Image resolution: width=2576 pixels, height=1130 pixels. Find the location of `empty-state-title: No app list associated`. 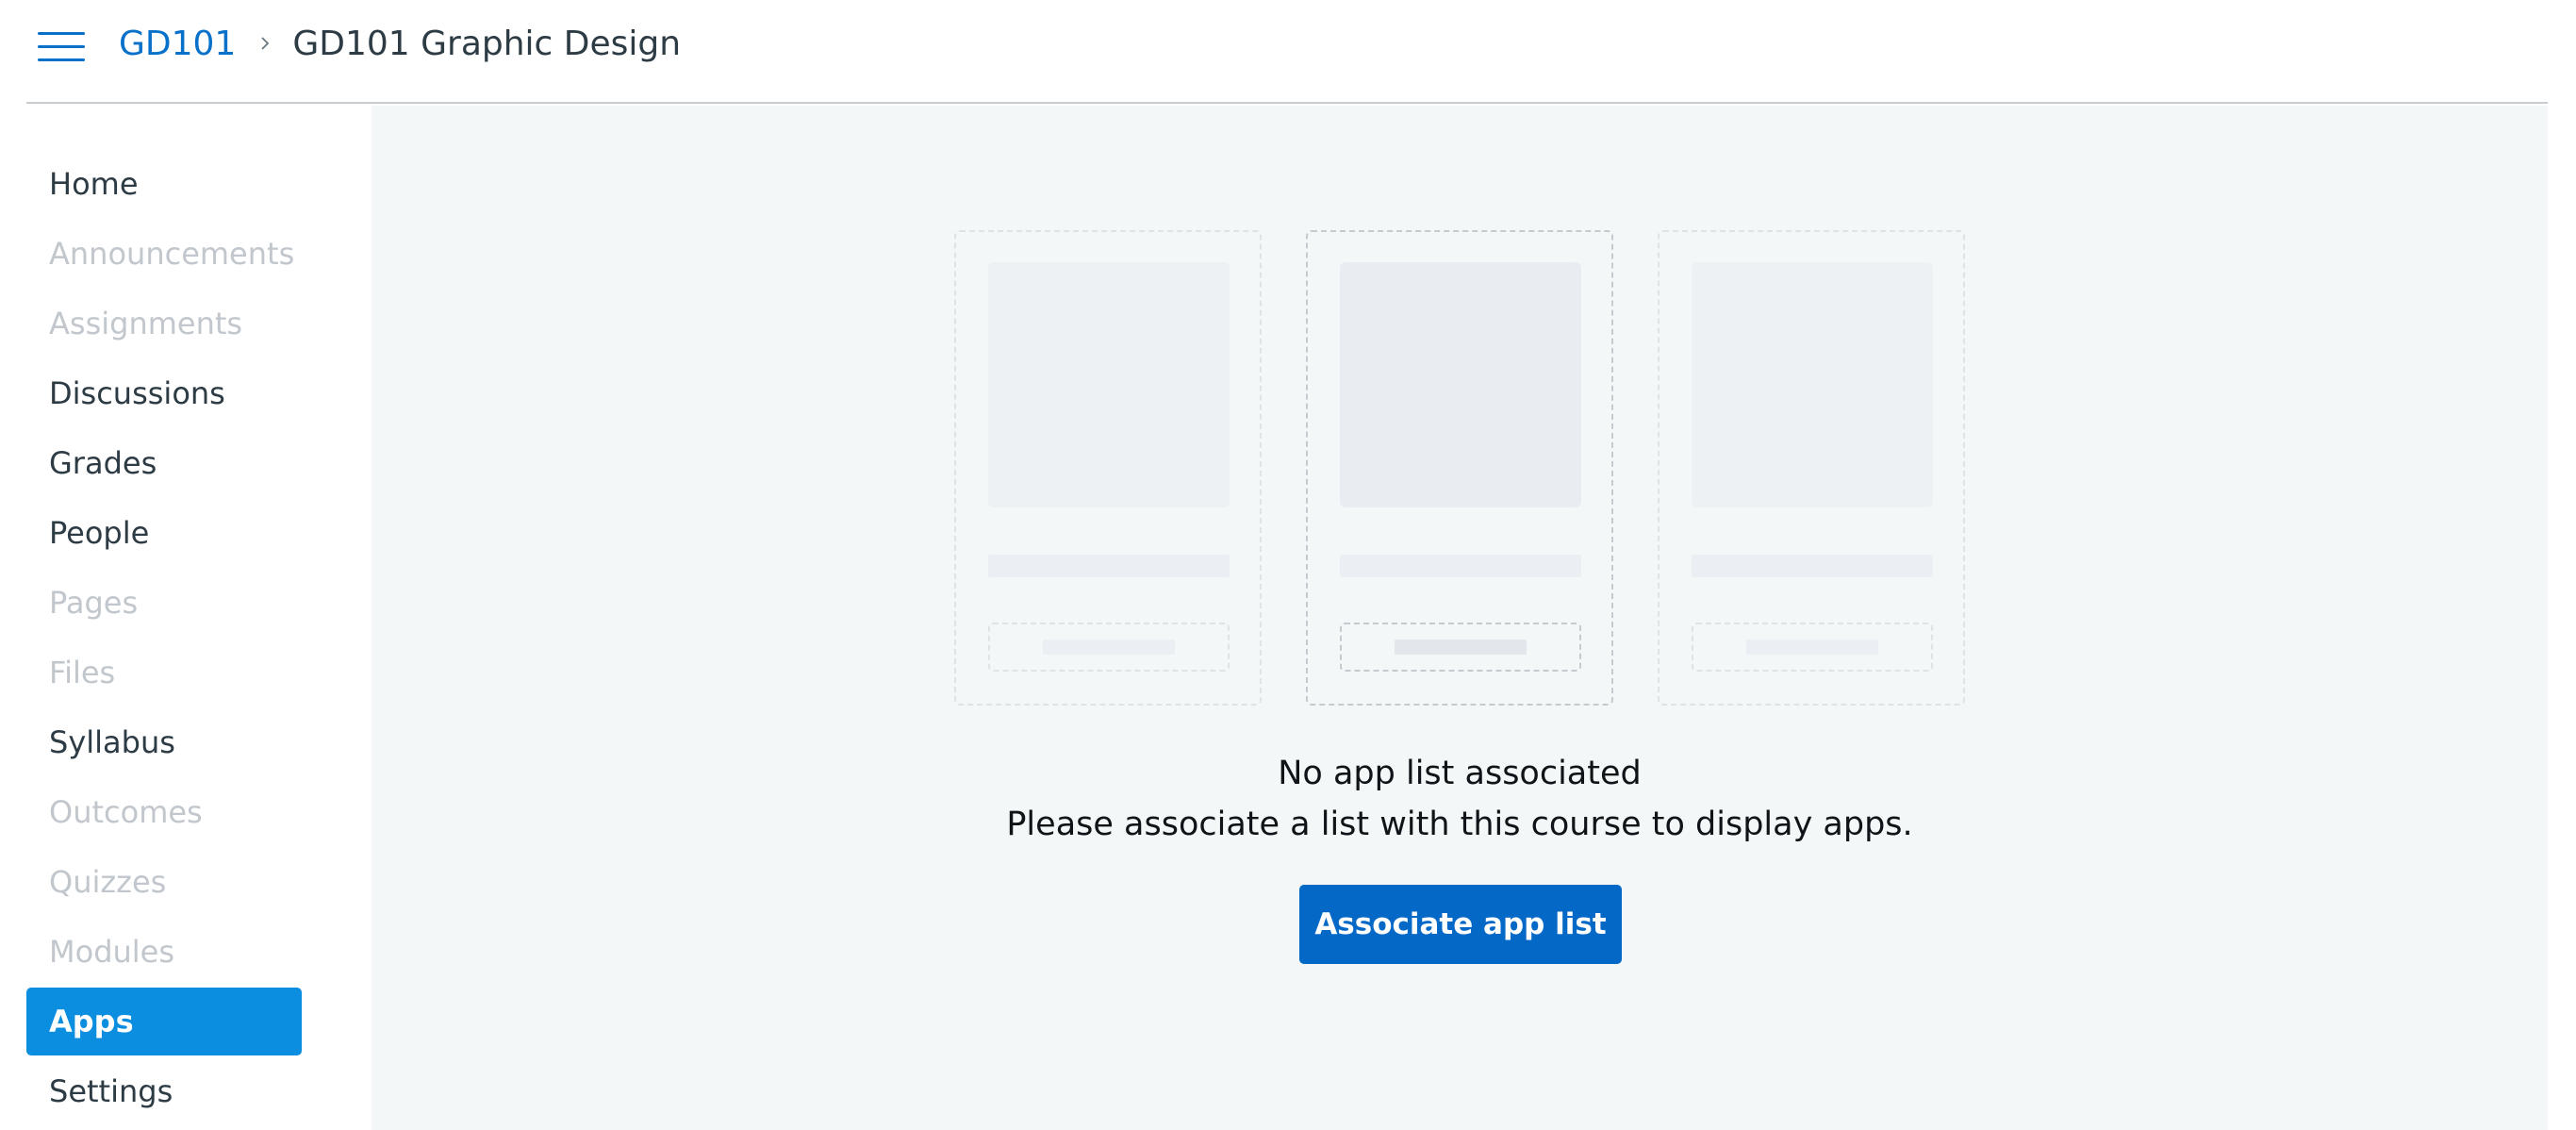

empty-state-title: No app list associated is located at coordinates (1460, 773).